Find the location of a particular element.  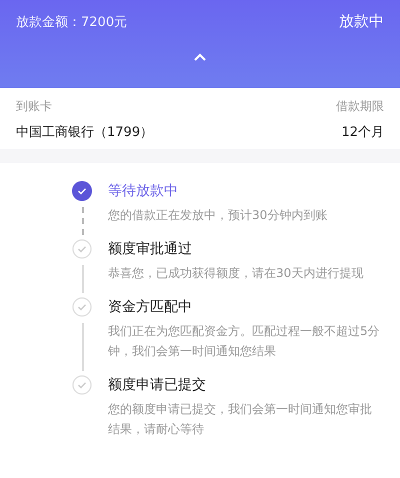

step-title: 额度审批通过 is located at coordinates (150, 249).